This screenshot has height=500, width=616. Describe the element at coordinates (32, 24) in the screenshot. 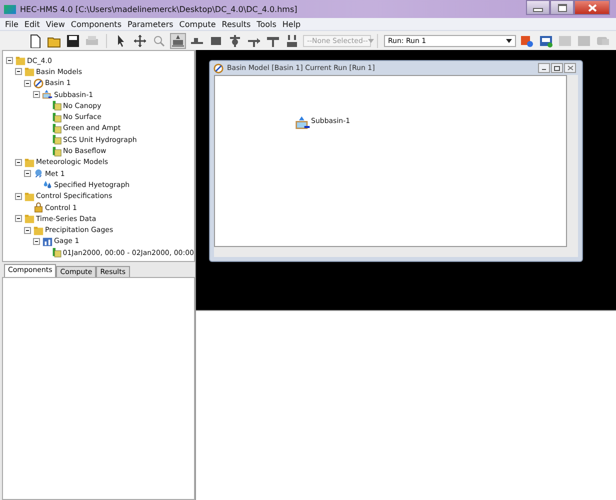

I see `menu-item: Edit` at that location.